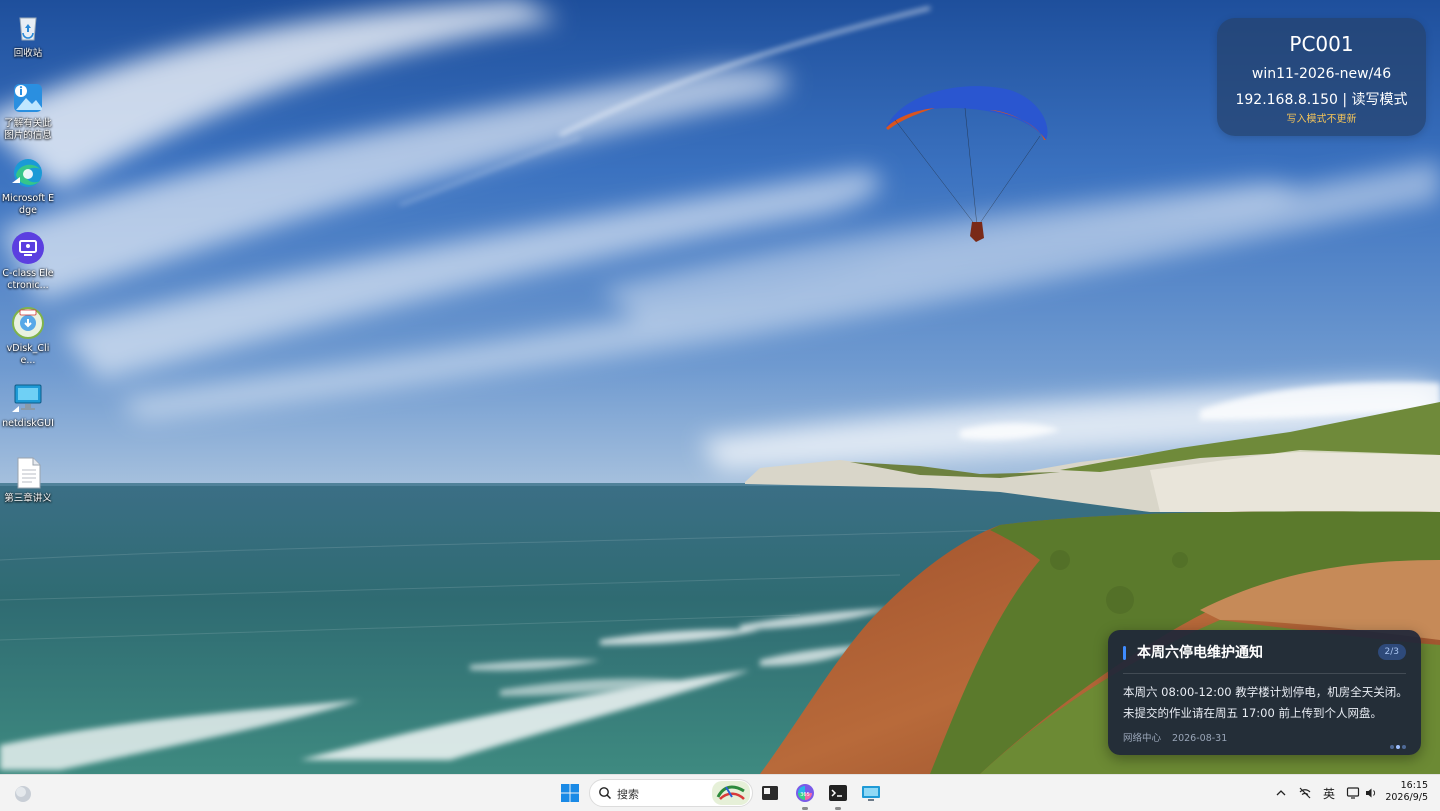  I want to click on desktop-icon-label: 第三章讲义, so click(28, 498).